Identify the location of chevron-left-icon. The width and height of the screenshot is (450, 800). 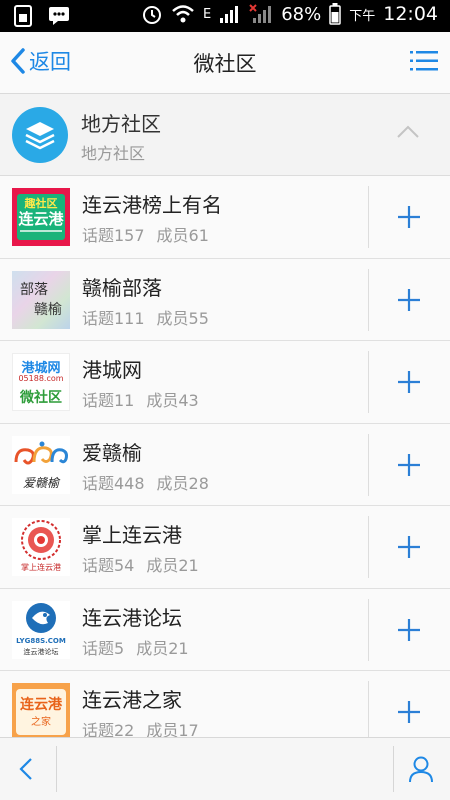
(25, 769).